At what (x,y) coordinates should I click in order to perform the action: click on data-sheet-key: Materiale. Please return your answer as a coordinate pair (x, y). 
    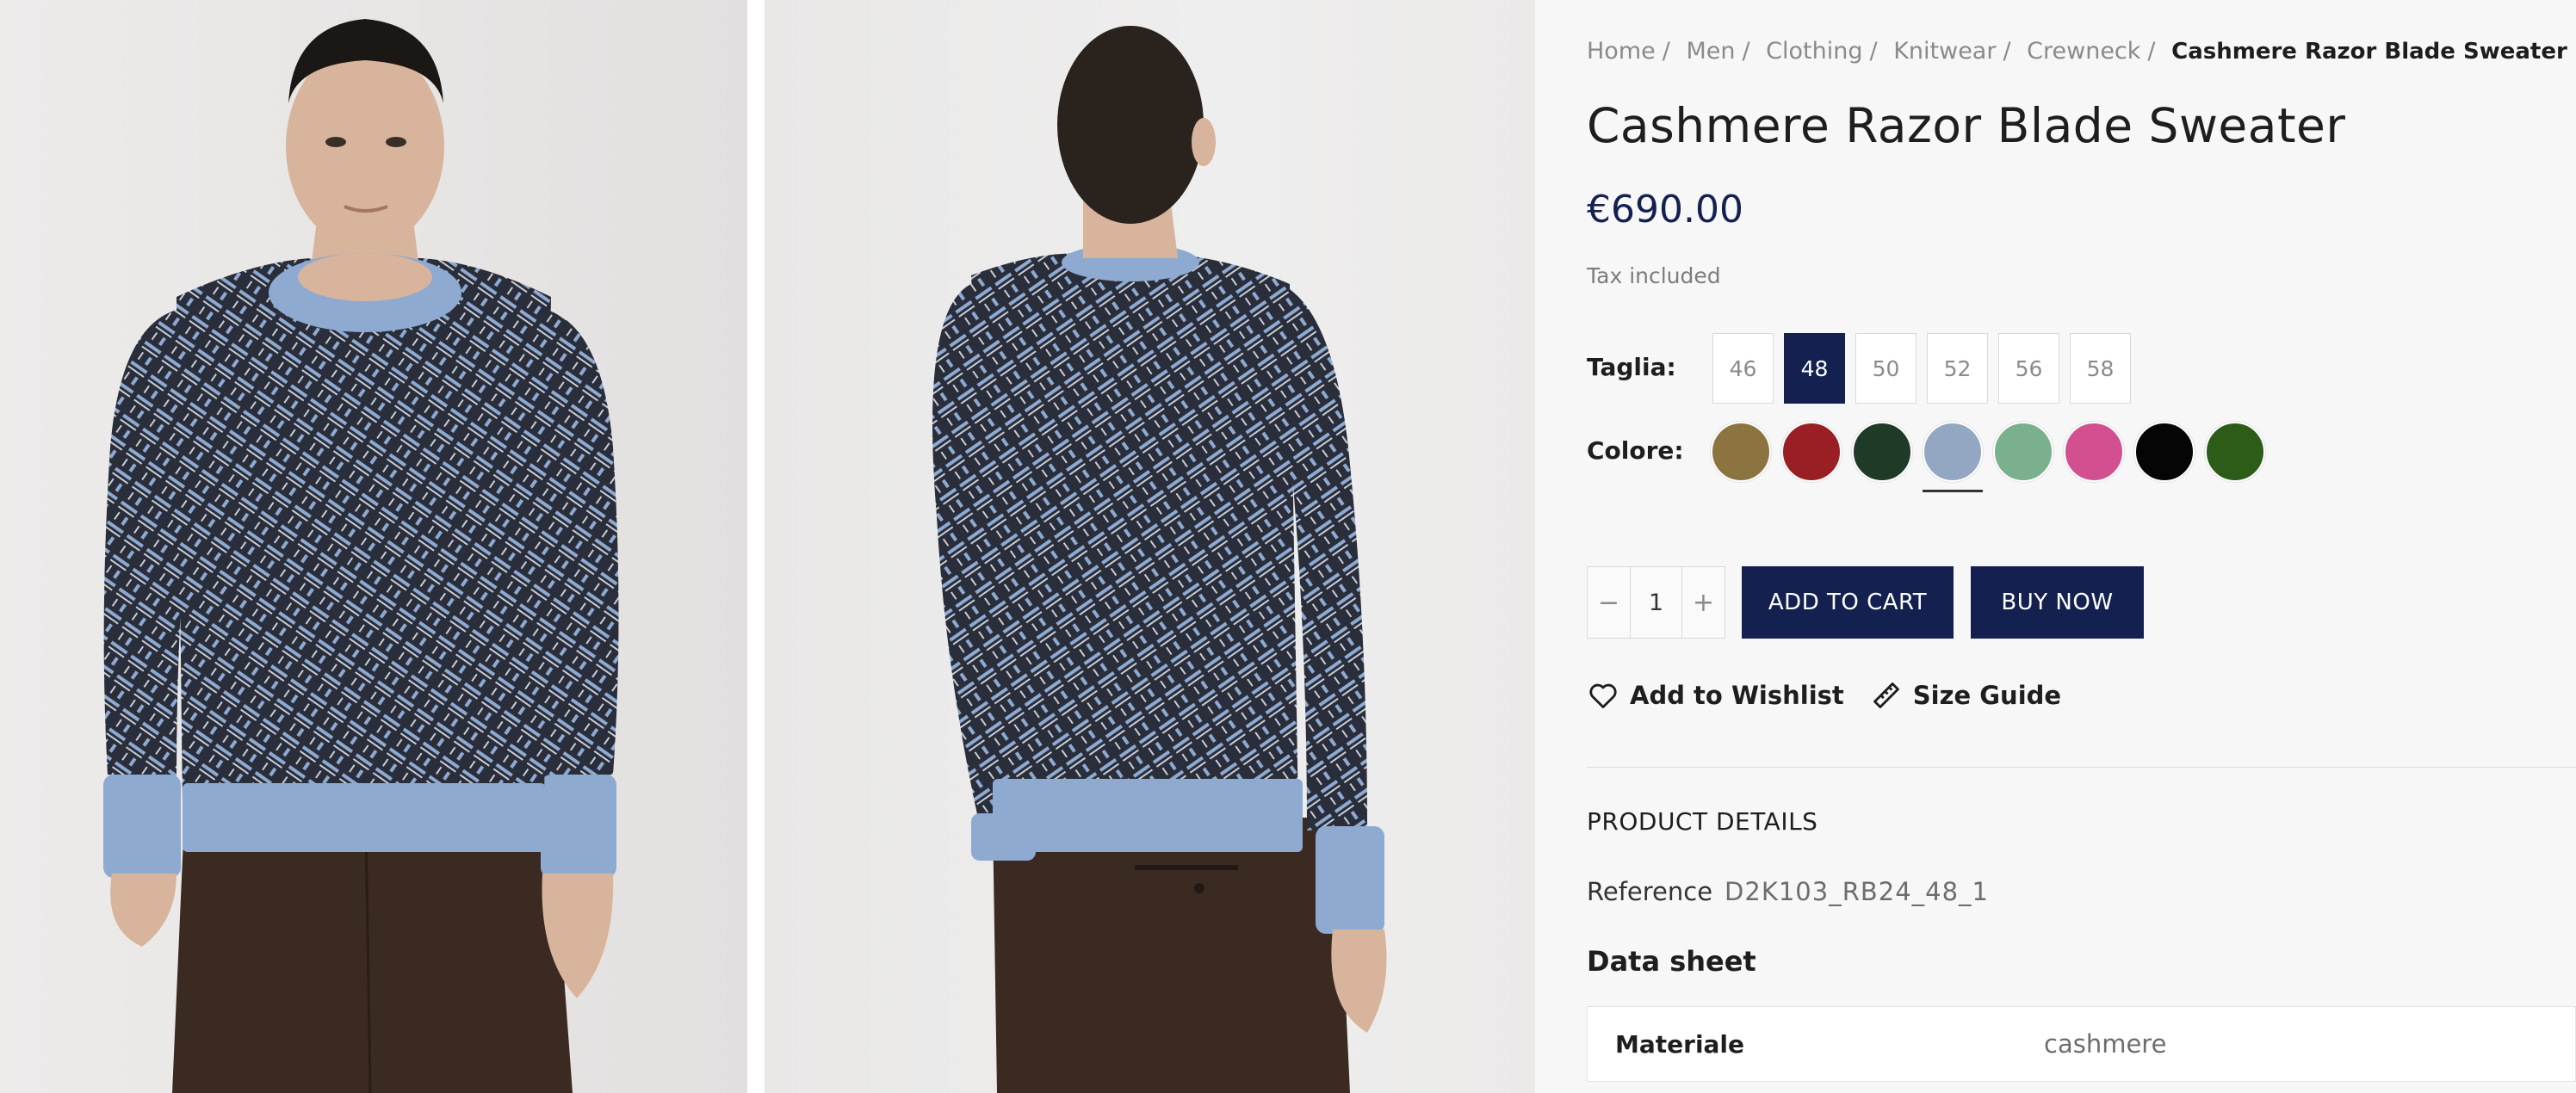
    Looking at the image, I should click on (1680, 1044).